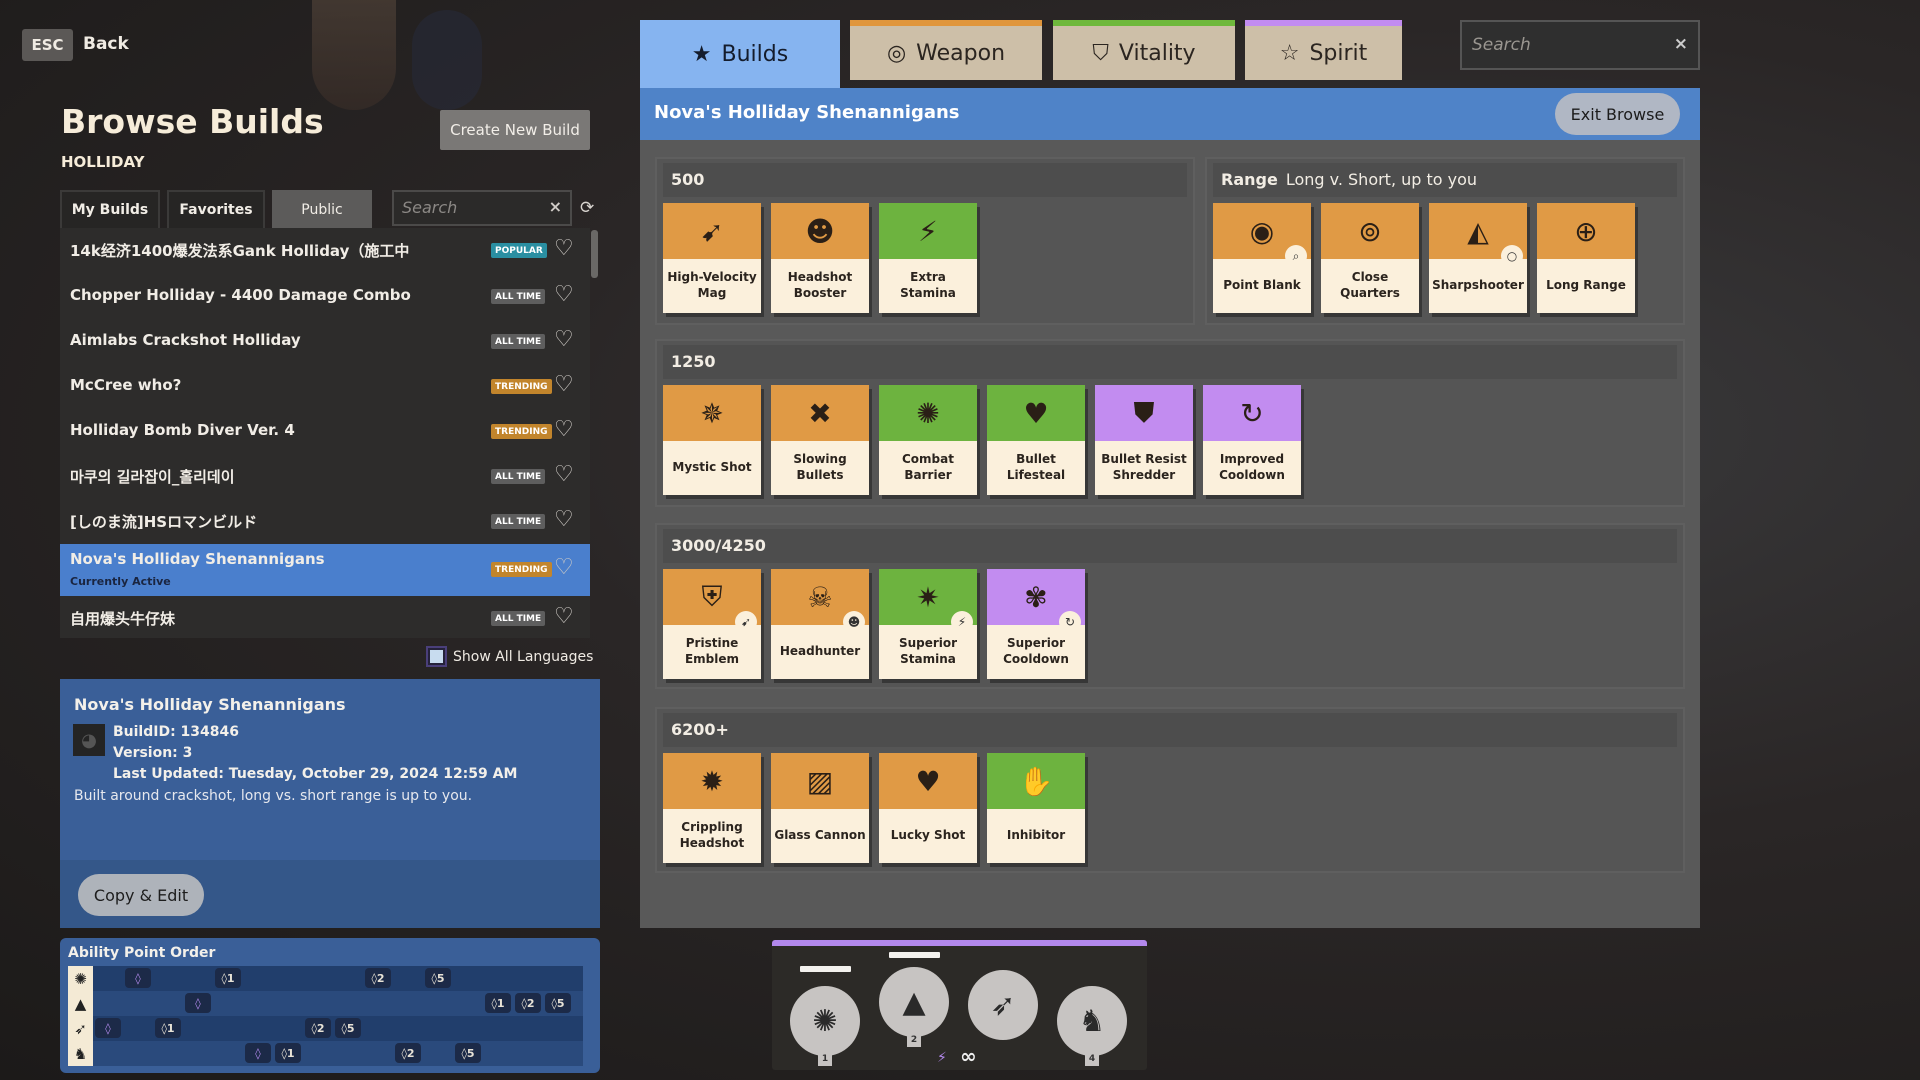 The height and width of the screenshot is (1080, 1920). Describe the element at coordinates (110, 209) in the screenshot. I see `tab-my-builds: My Builds` at that location.